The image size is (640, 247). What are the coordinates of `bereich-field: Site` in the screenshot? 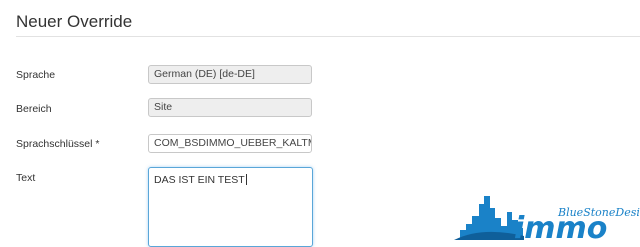 It's located at (230, 107).